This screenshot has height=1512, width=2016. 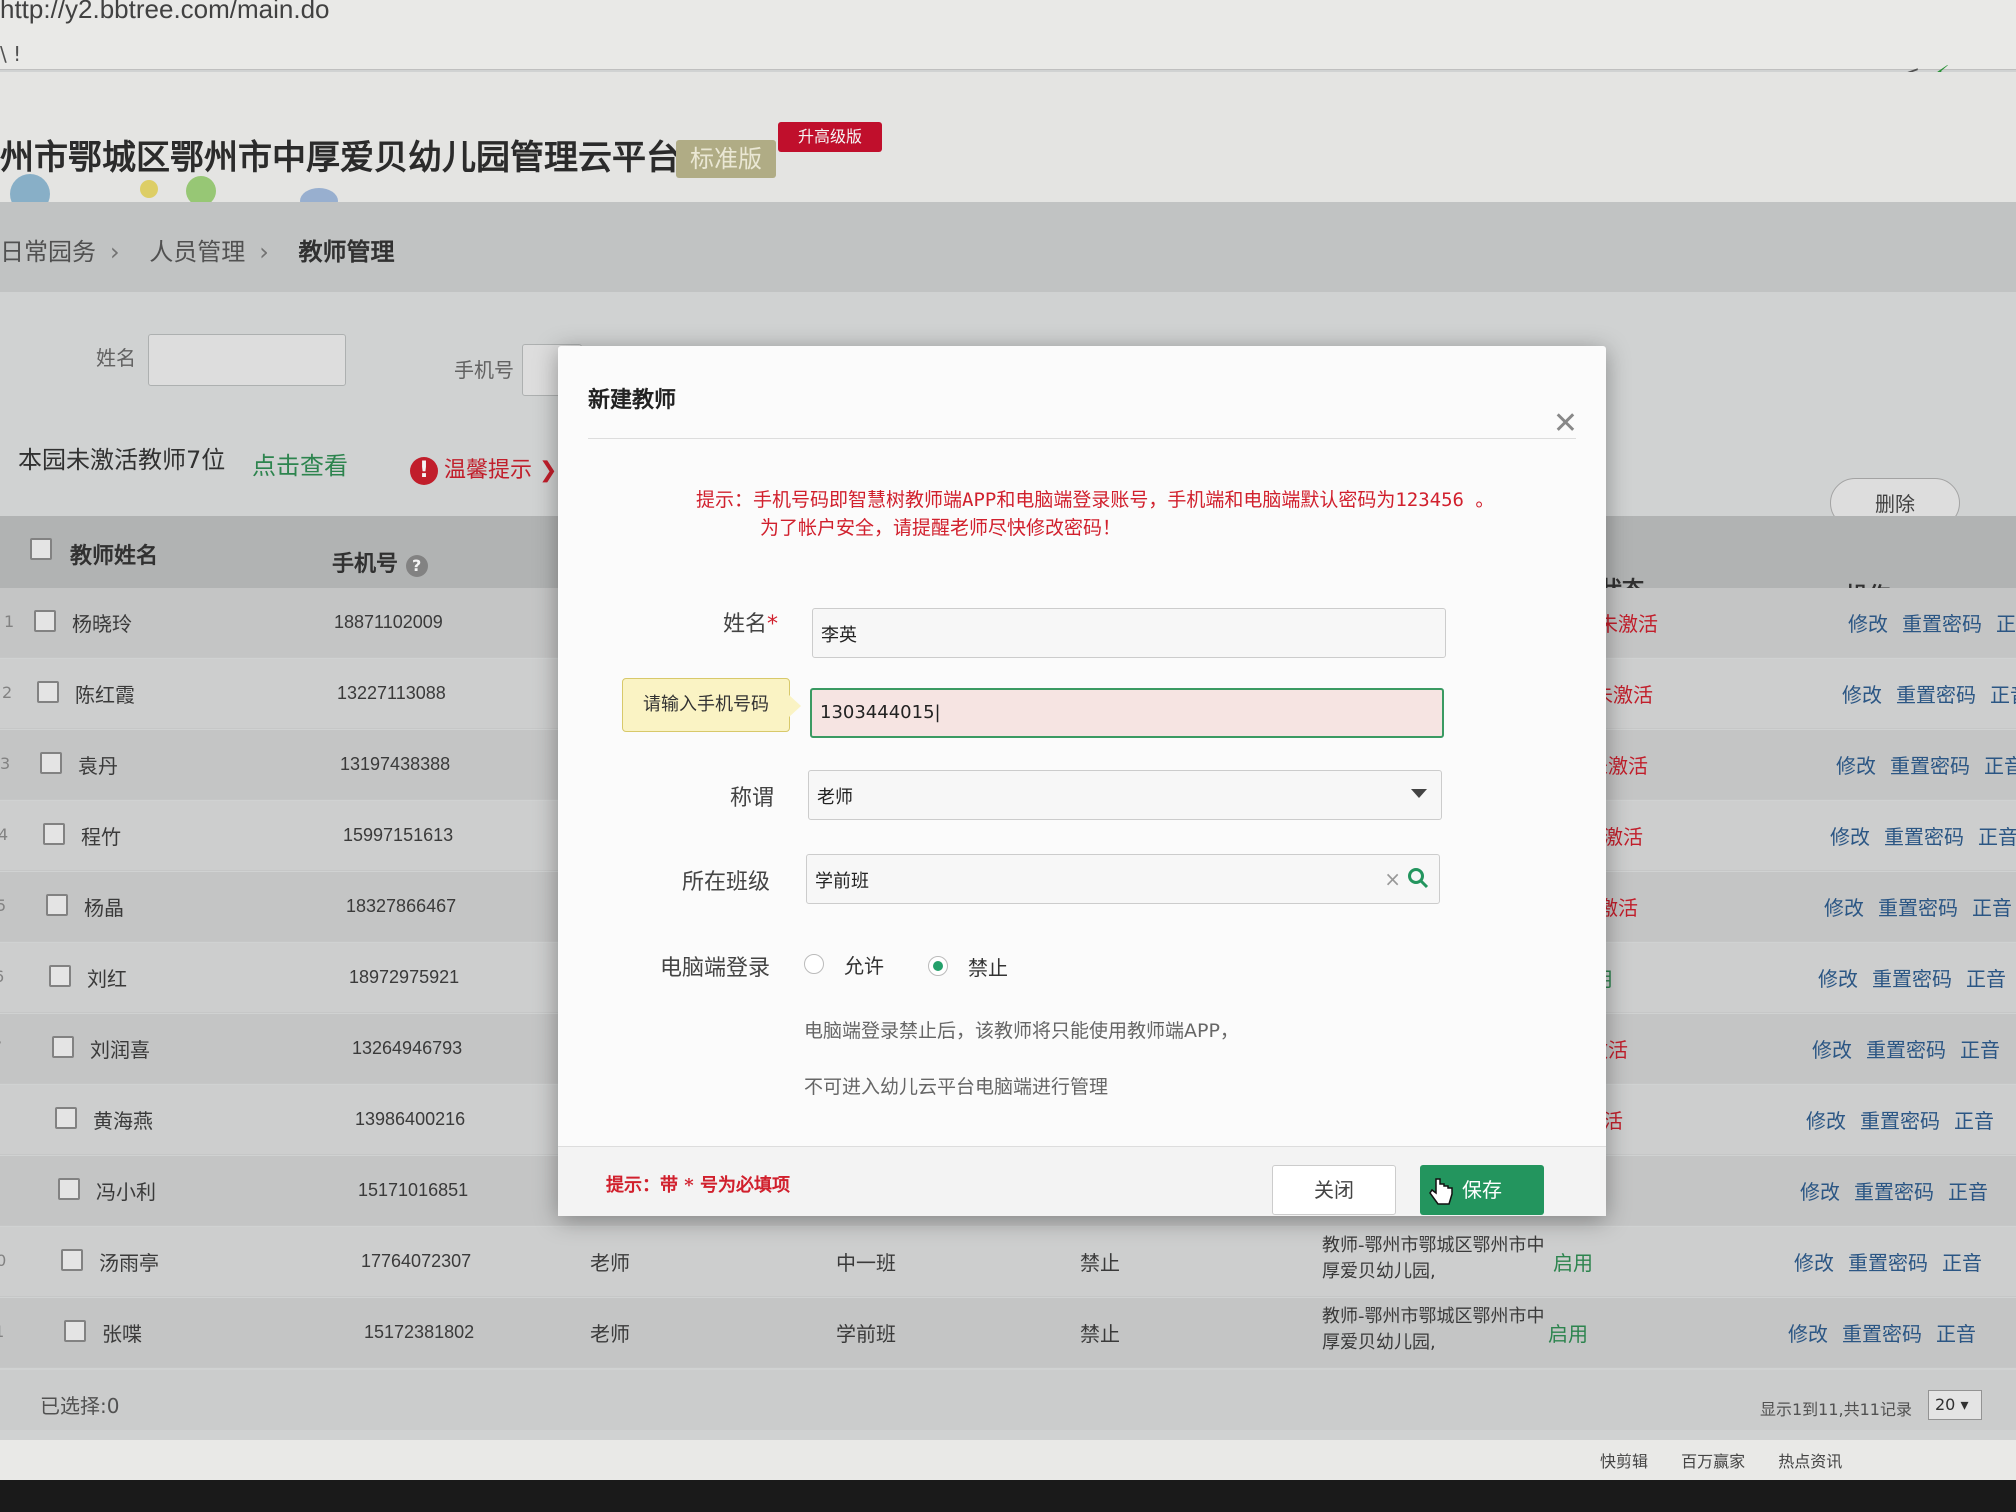 What do you see at coordinates (1624, 1461) in the screenshot?
I see `taskbar-item: 快剪辑` at bounding box center [1624, 1461].